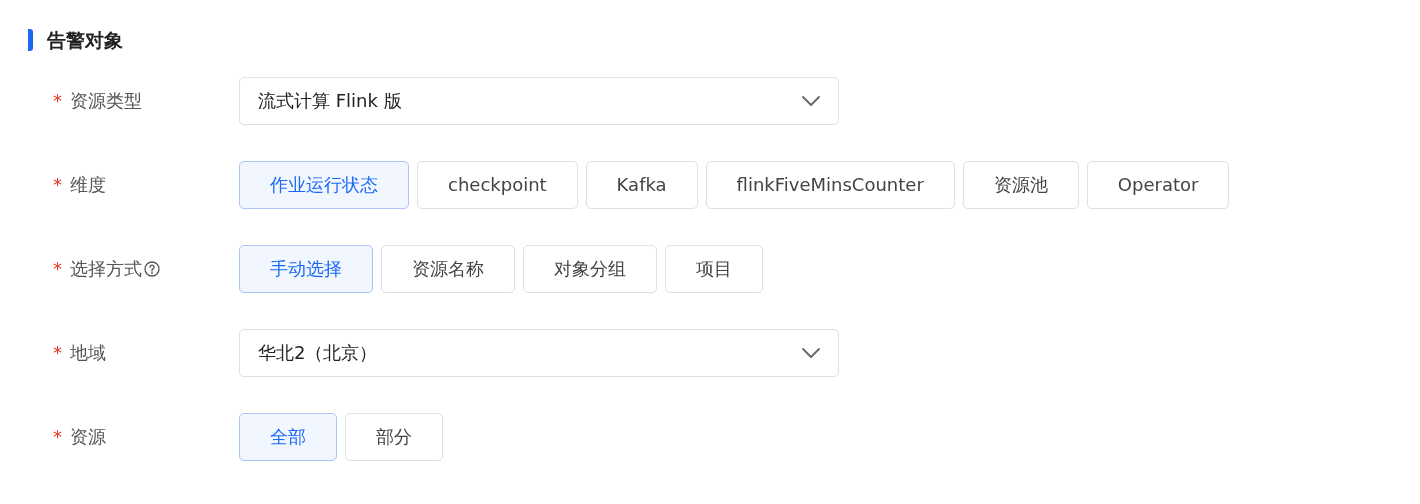 This screenshot has width=1420, height=504. What do you see at coordinates (106, 269) in the screenshot?
I see `field-label: 选择方式` at bounding box center [106, 269].